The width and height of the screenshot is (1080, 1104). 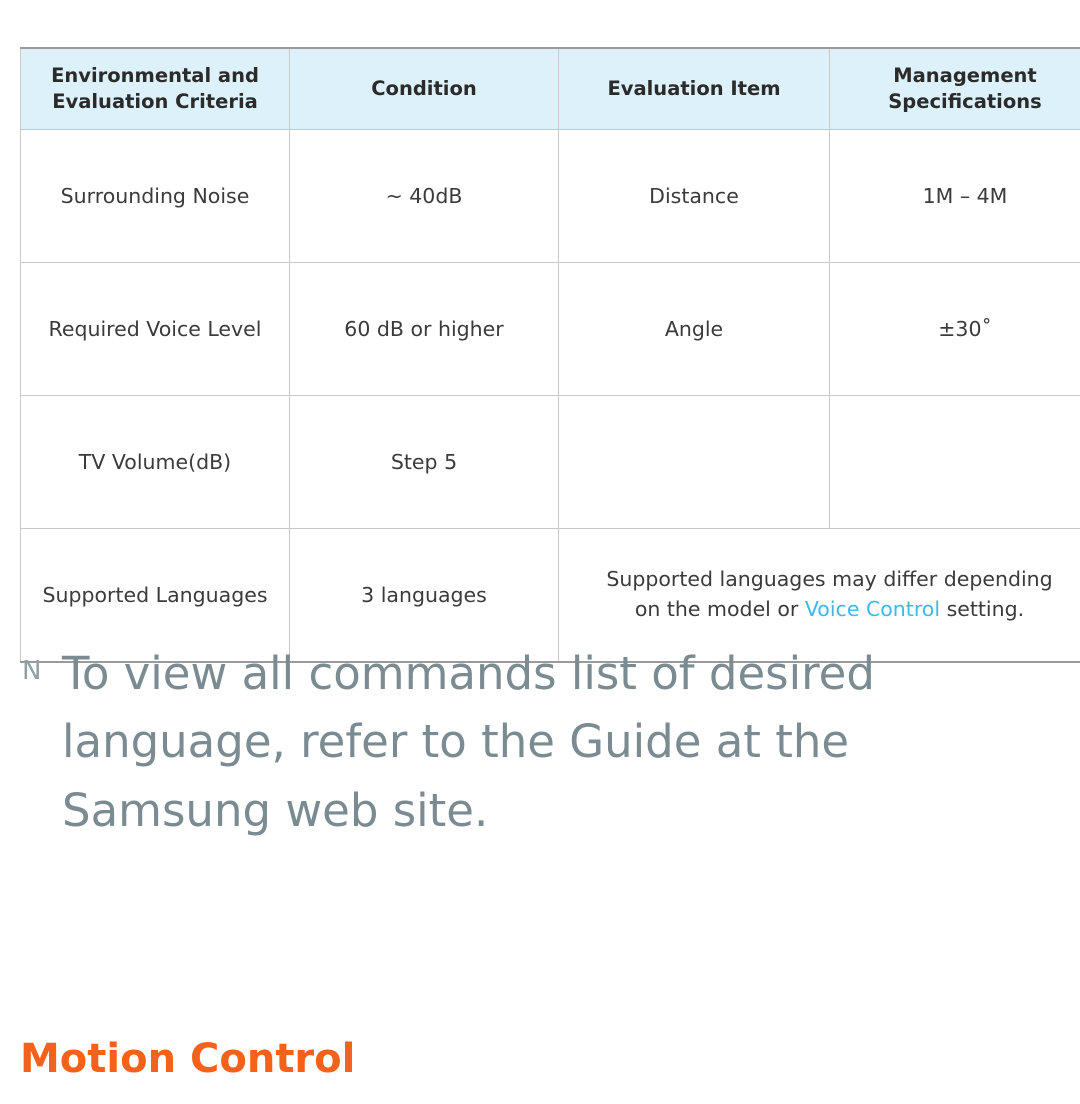 What do you see at coordinates (155, 329) in the screenshot?
I see `cell-criteria: Required Voice Level` at bounding box center [155, 329].